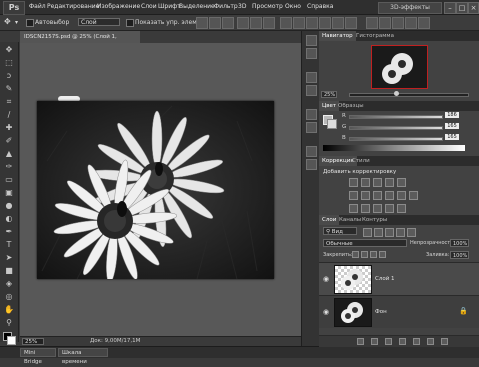 The height and width of the screenshot is (367, 479). I want to click on align-left-icon, so click(243, 23).